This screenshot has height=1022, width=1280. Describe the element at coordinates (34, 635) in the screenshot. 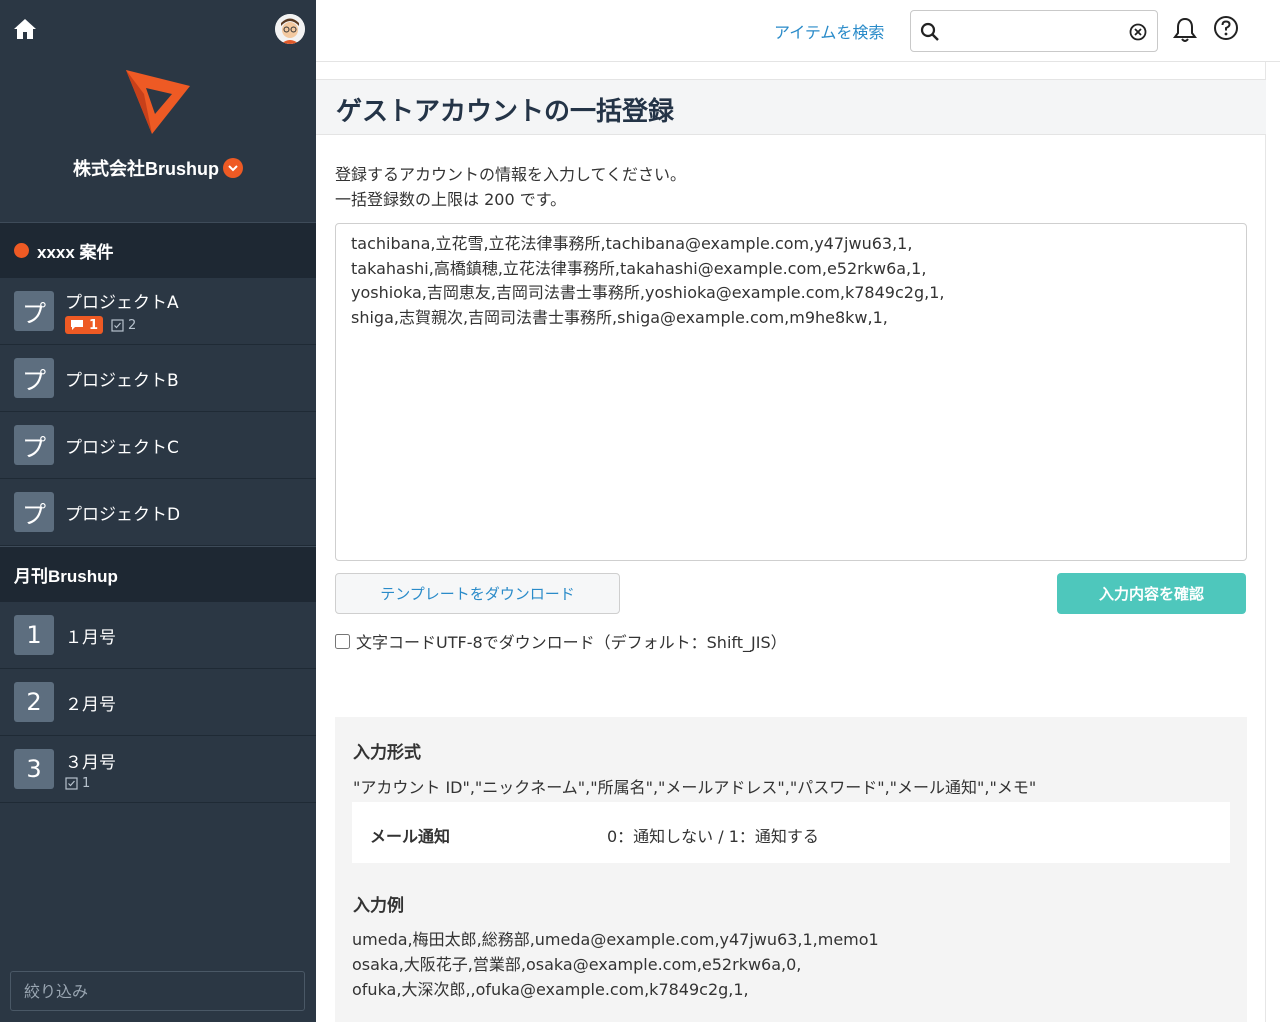

I see `issue-icon: 1` at that location.